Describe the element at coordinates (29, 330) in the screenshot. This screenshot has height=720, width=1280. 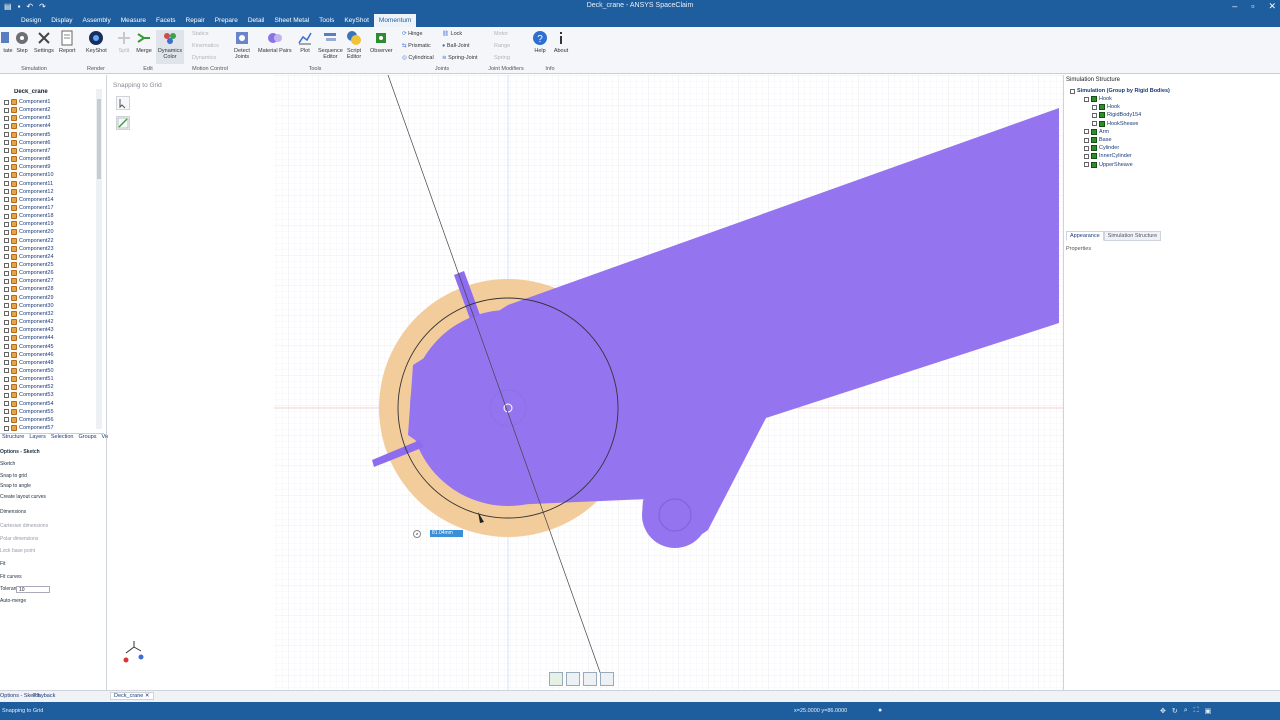
I see `tree-item: Component43` at that location.